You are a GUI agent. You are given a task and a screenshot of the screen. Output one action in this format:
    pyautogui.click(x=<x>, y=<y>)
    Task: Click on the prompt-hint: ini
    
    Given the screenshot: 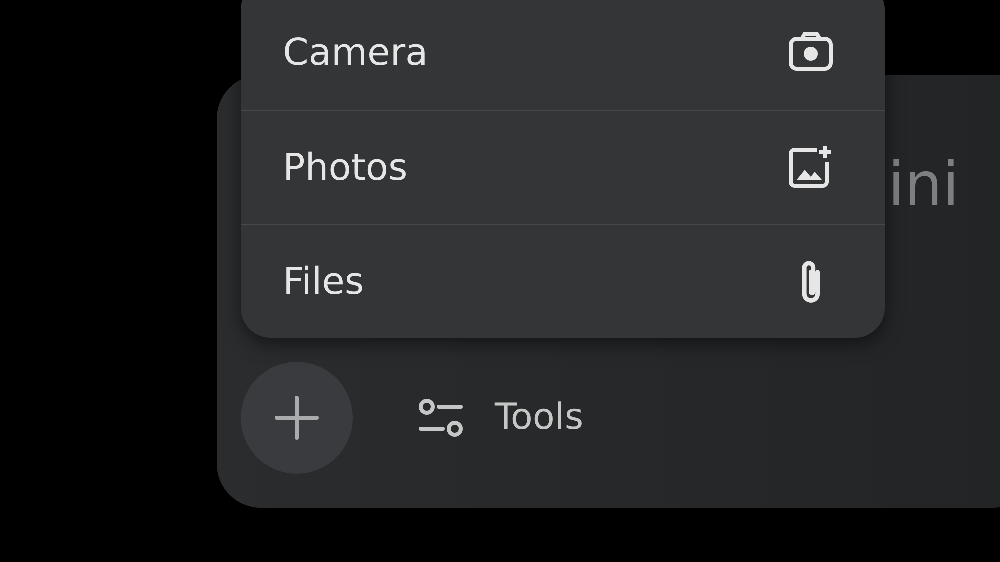 What is the action you would take?
    pyautogui.click(x=924, y=185)
    